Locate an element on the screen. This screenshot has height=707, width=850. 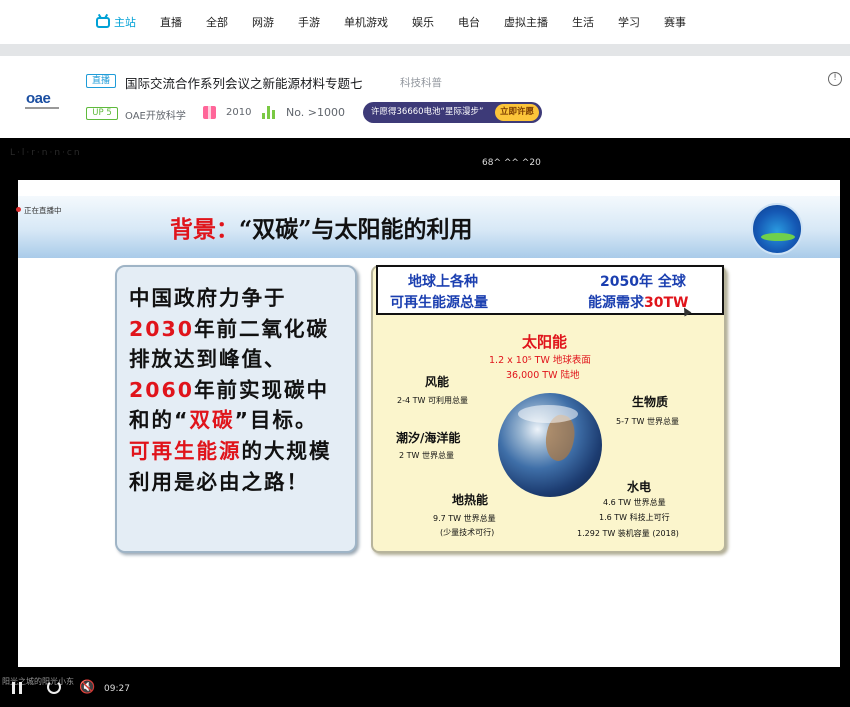
room-title: 国际交流合作系列会议之新能源材料专题七 is located at coordinates (244, 83).